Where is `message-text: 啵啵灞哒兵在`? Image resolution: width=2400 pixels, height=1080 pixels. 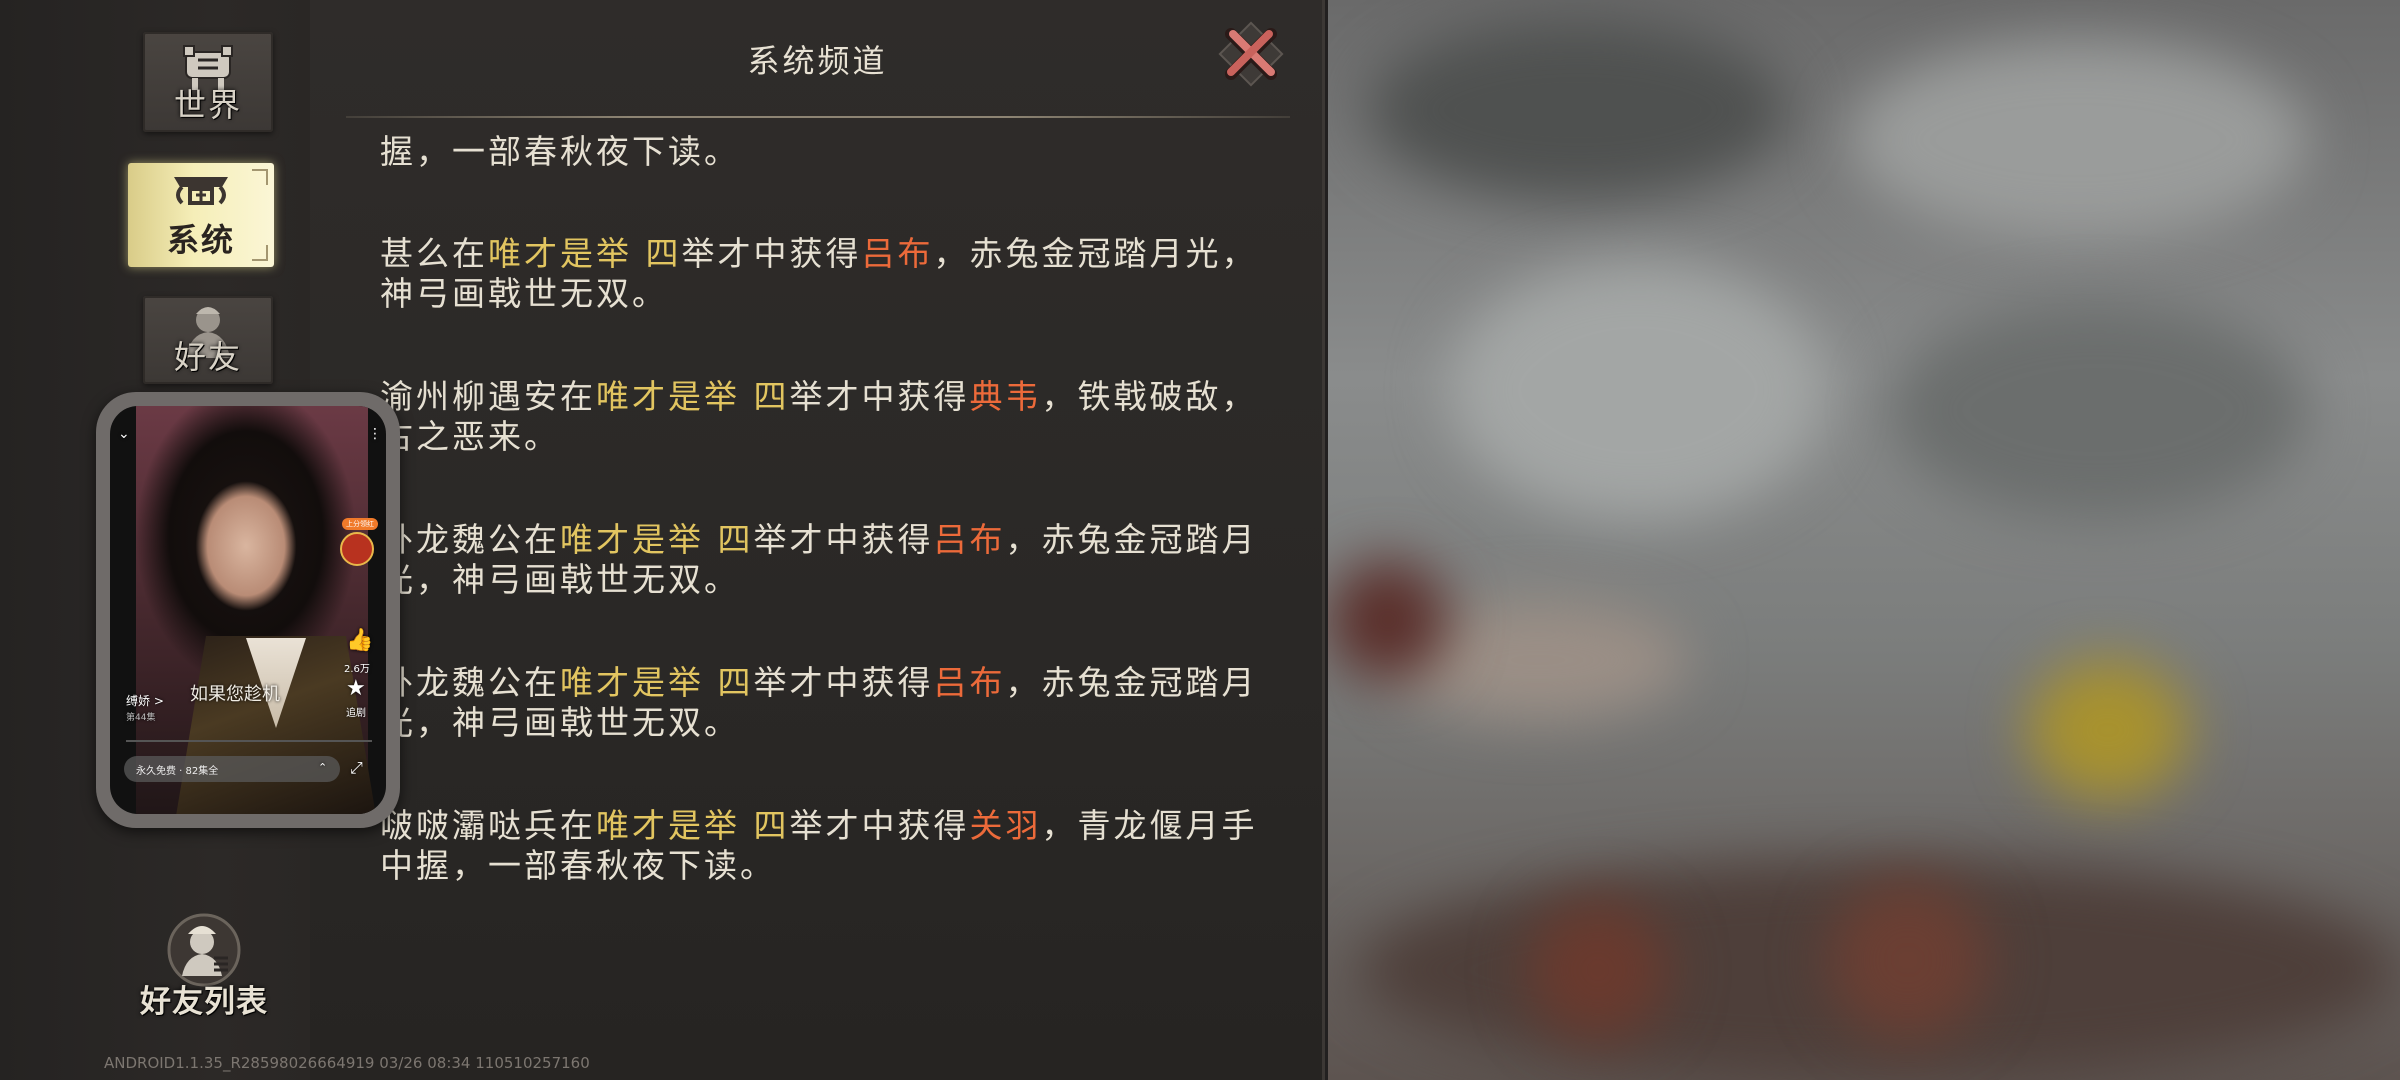
message-text: 啵啵灞哒兵在 is located at coordinates (488, 825).